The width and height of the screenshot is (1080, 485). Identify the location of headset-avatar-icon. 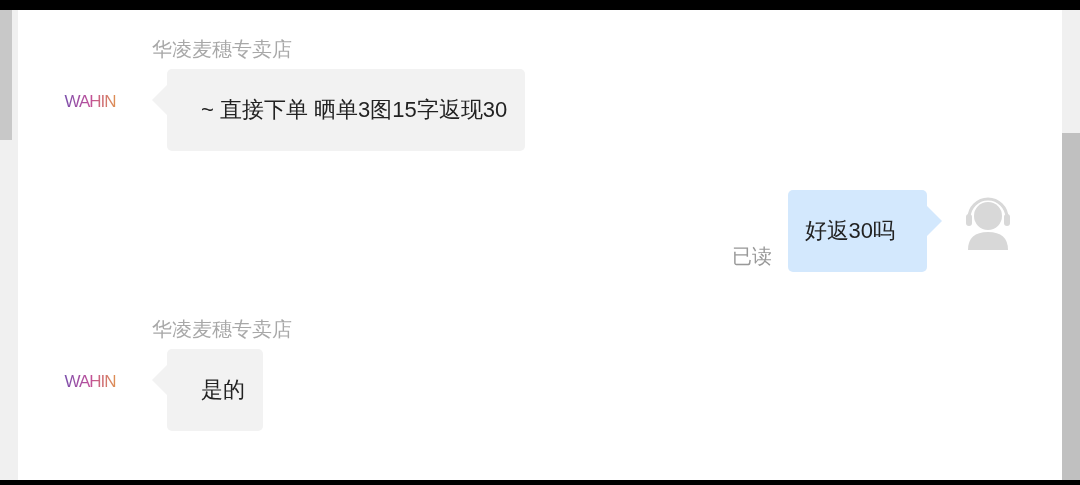
(988, 223).